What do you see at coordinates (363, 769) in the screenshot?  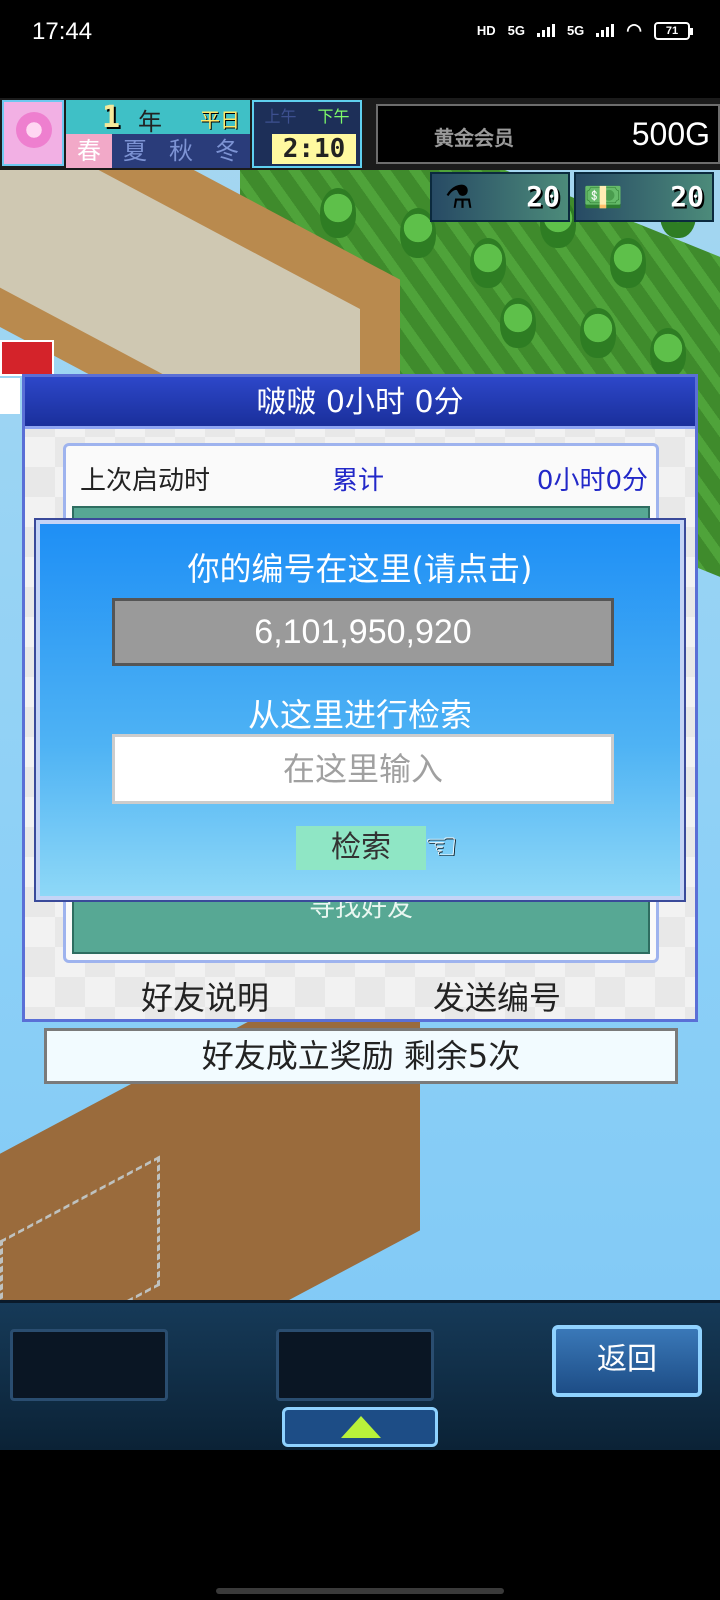 I see `search-input: 在这里输入` at bounding box center [363, 769].